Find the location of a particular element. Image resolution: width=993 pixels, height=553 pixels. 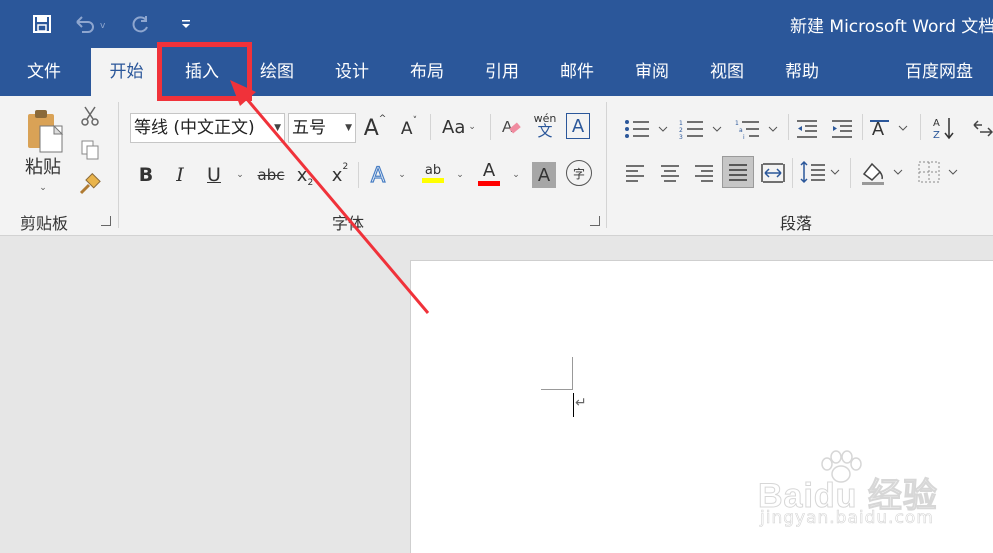

clipboard-launcher-icon is located at coordinates (106, 221).